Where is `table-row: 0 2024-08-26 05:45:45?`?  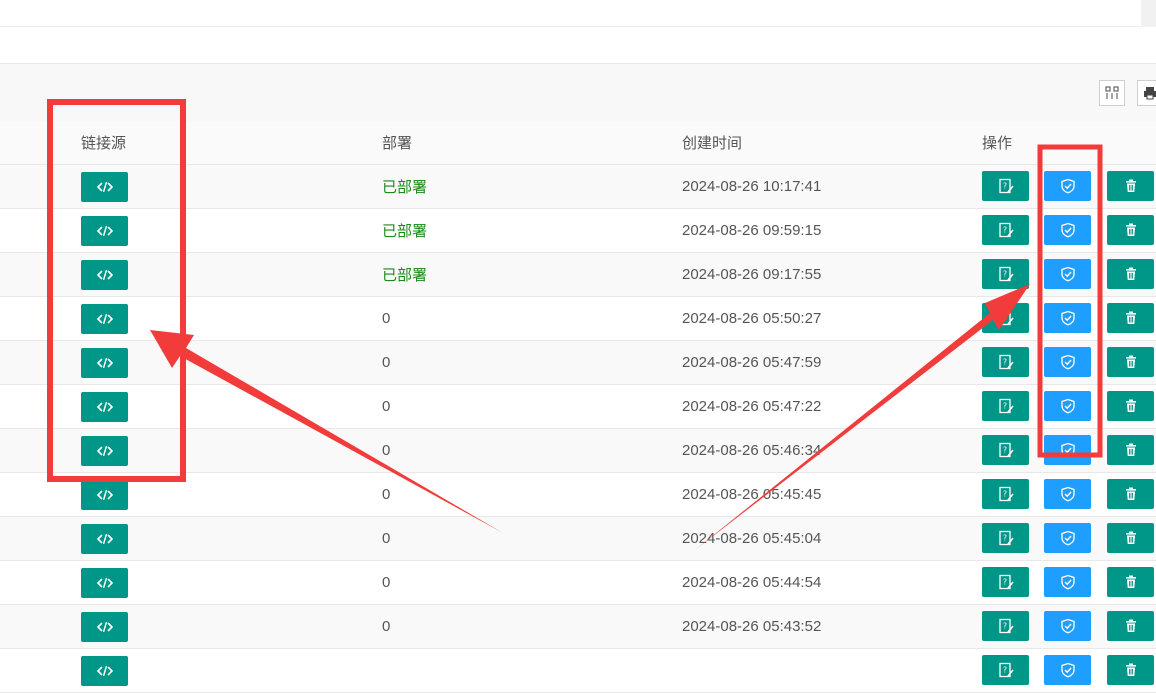 table-row: 0 2024-08-26 05:45:45? is located at coordinates (578, 494).